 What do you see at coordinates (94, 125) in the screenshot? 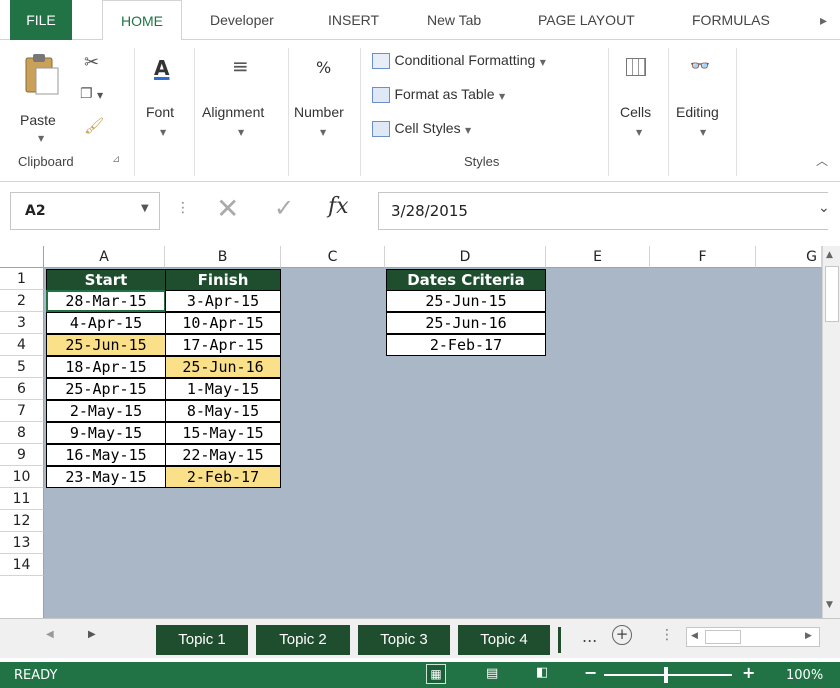
I see `format-painter-icon: 🖌` at bounding box center [94, 125].